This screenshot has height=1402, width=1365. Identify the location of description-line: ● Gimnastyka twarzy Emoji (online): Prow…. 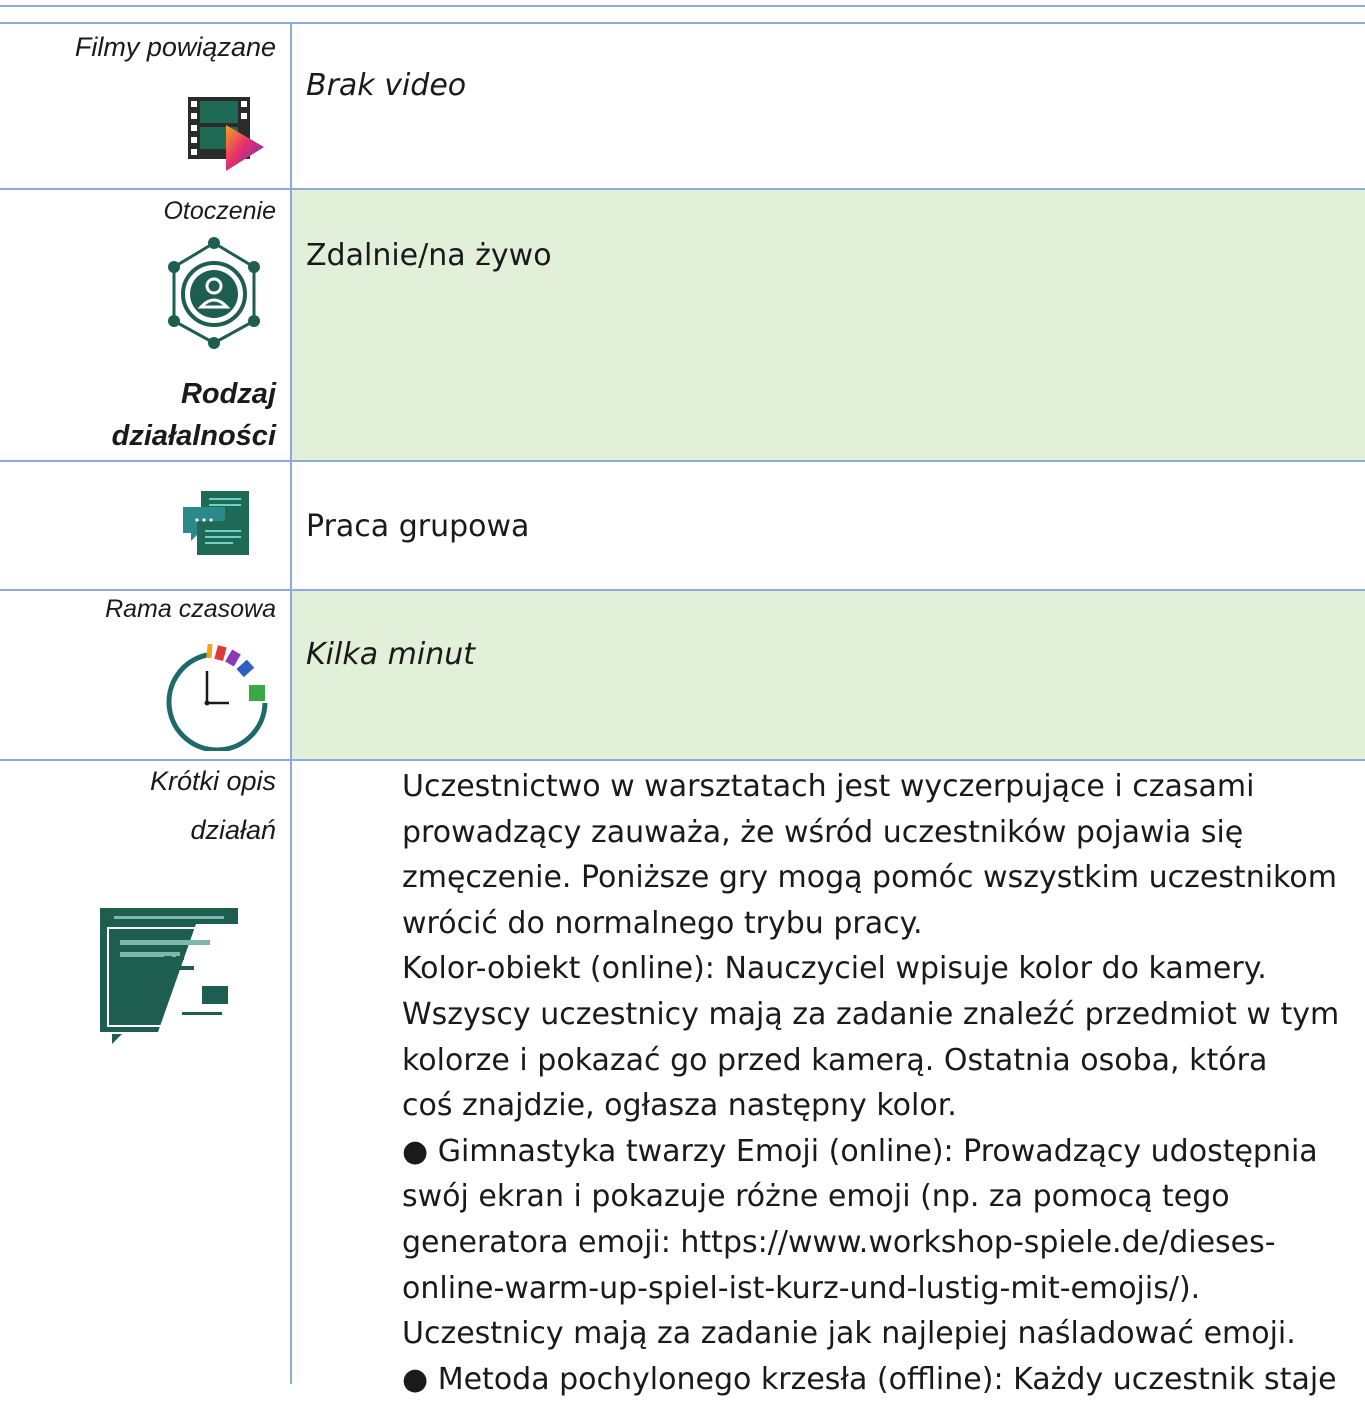
(860, 1151).